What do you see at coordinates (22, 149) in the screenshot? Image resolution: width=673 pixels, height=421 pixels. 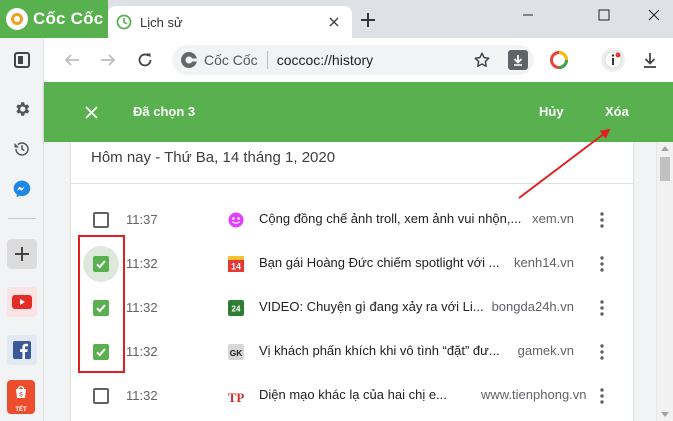 I see `history-icon` at bounding box center [22, 149].